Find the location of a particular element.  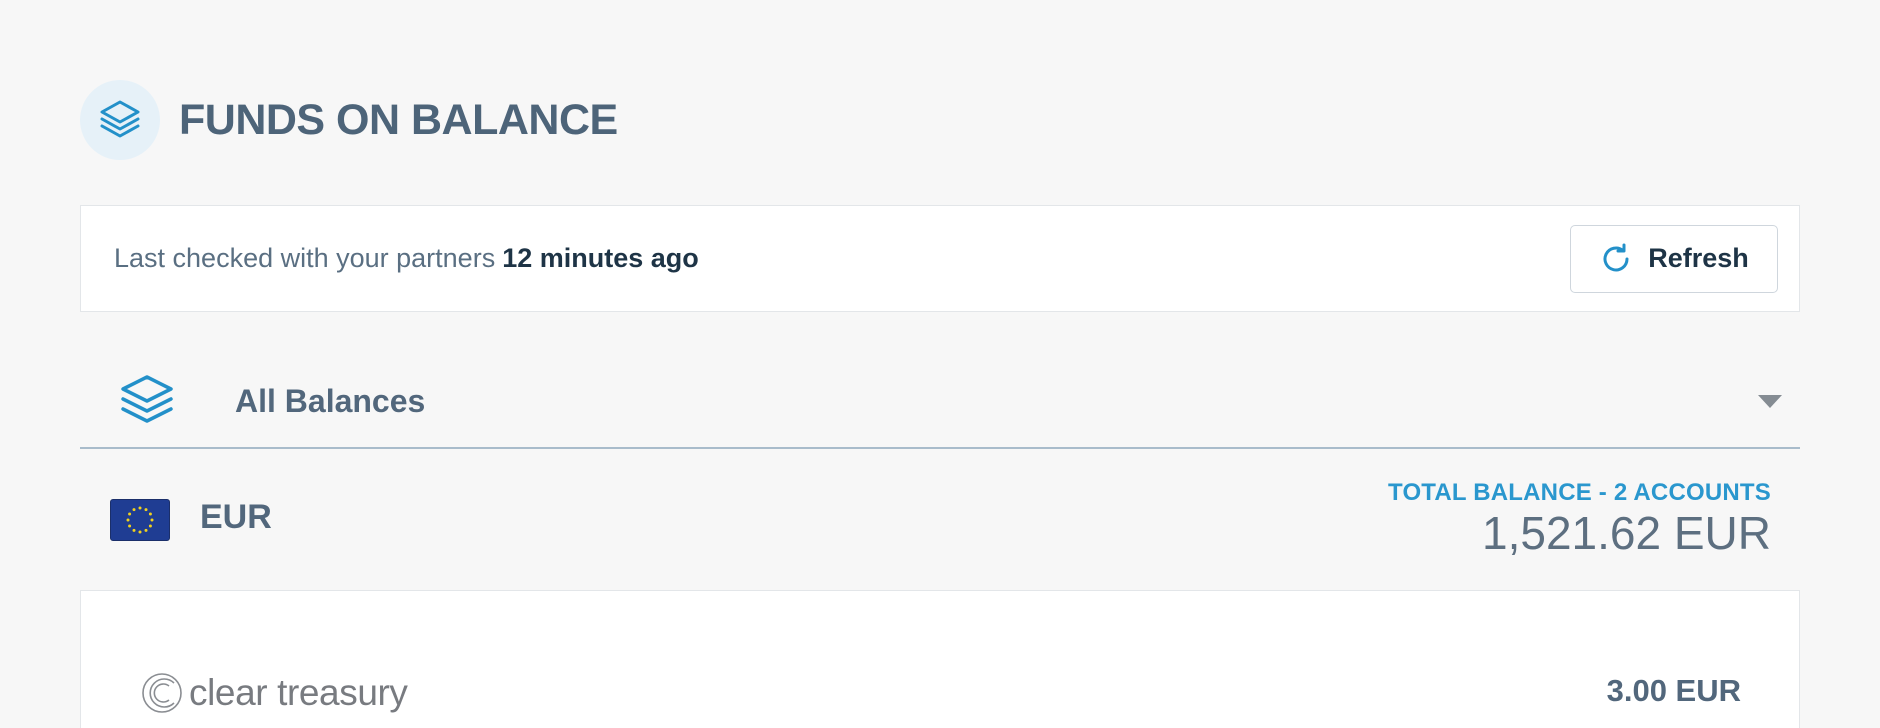

total-balance-label: TOTAL BALANCE - 2 ACCOUNTS is located at coordinates (1579, 492).